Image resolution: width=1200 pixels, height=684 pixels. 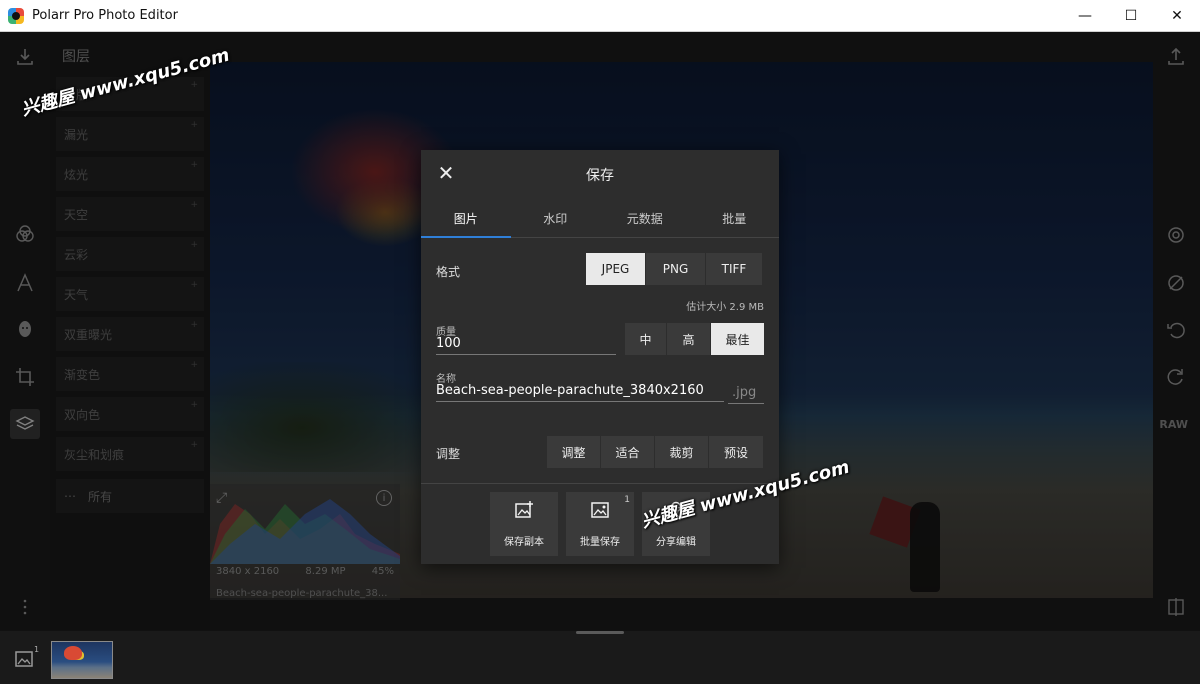 I want to click on filmstrip-handle, so click(x=600, y=632).